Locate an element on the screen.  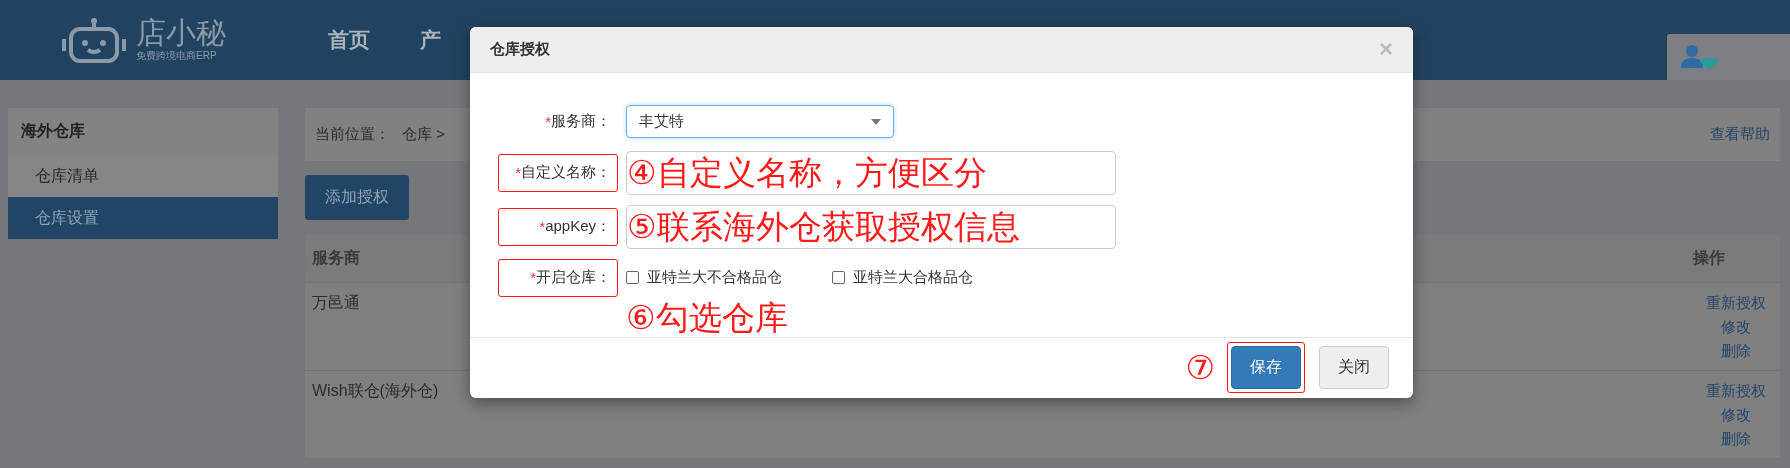
add-button: 添加授权 is located at coordinates (357, 197).